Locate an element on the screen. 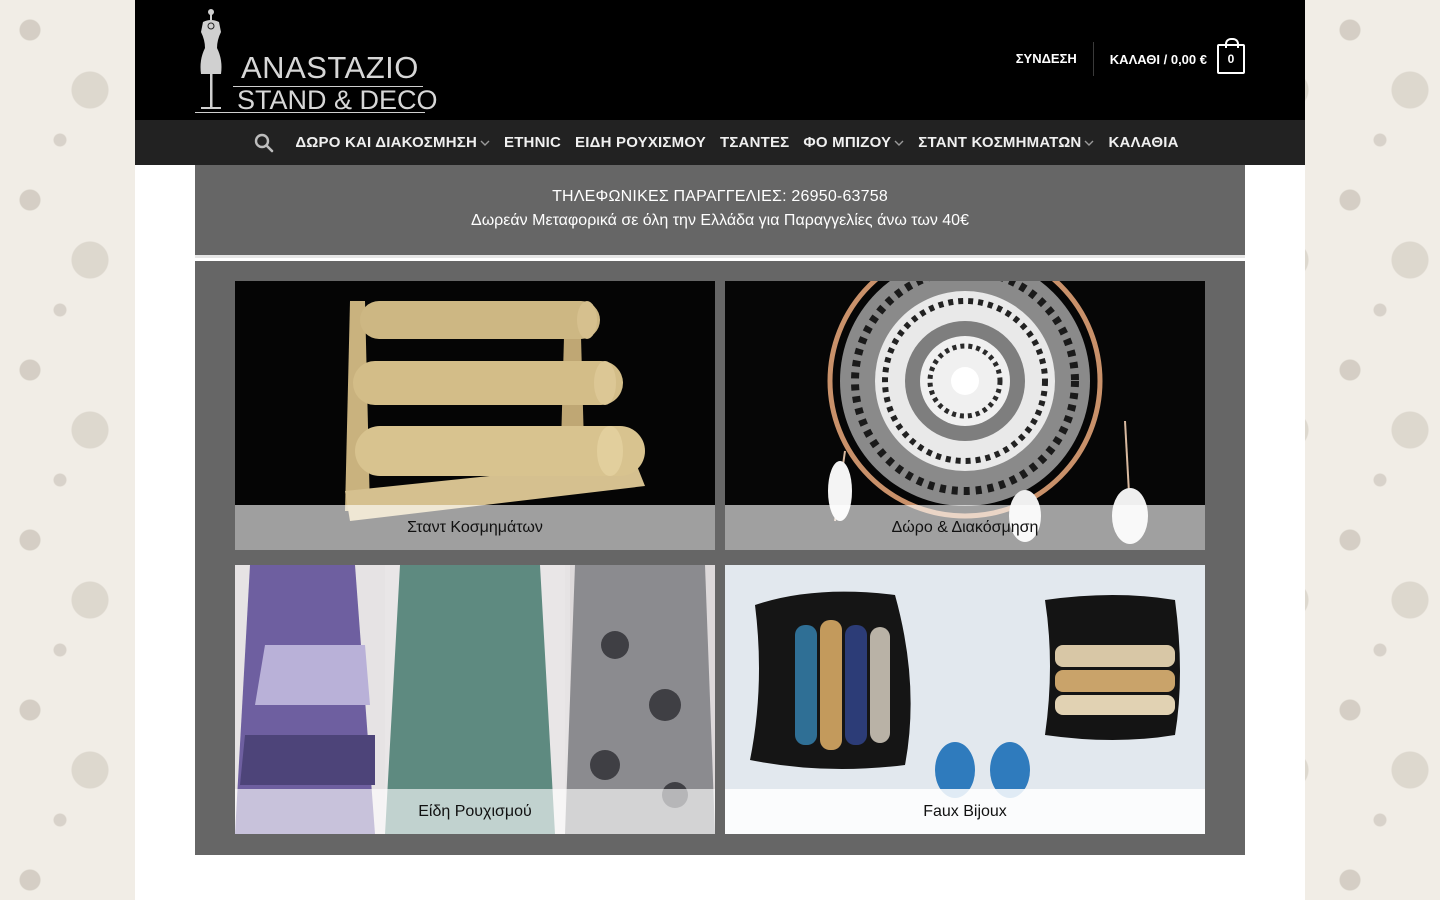  nav-item-gifts-decoration: ΔΩΡΟ ΚΑΙ ΔΙΑΚΟΣΜΗΣΗ is located at coordinates (392, 142).